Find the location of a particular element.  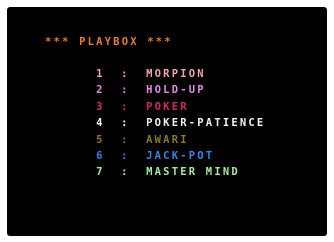

menu-item-label: AWARI is located at coordinates (167, 139).